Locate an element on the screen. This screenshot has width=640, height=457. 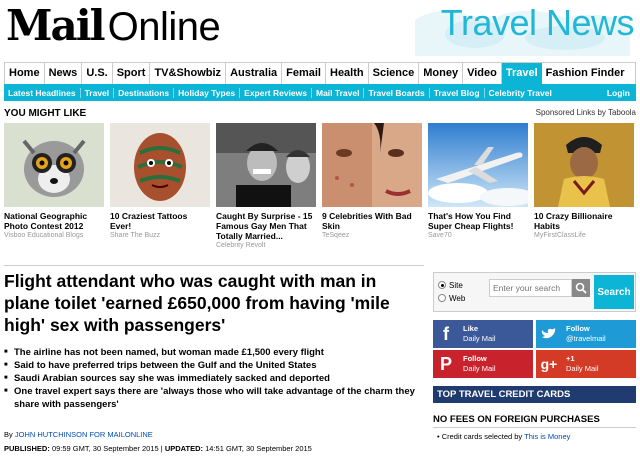
twitter-icon is located at coordinates (549, 334).